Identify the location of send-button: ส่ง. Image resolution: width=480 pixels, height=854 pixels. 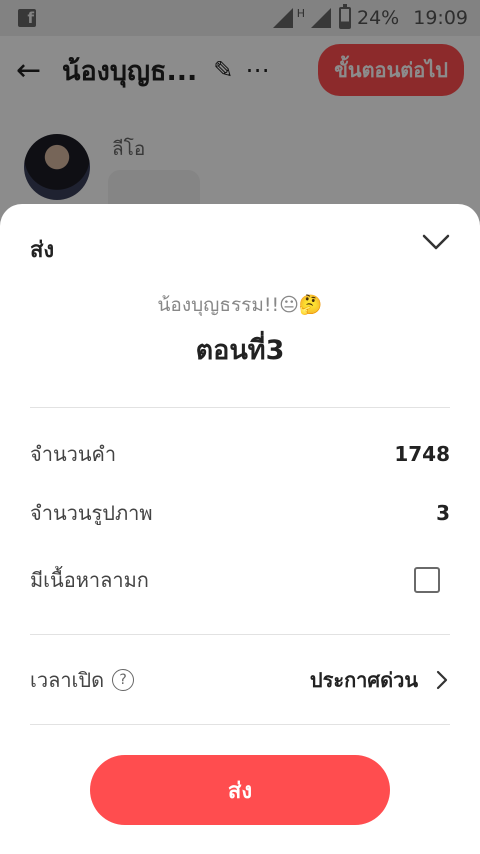
(240, 790).